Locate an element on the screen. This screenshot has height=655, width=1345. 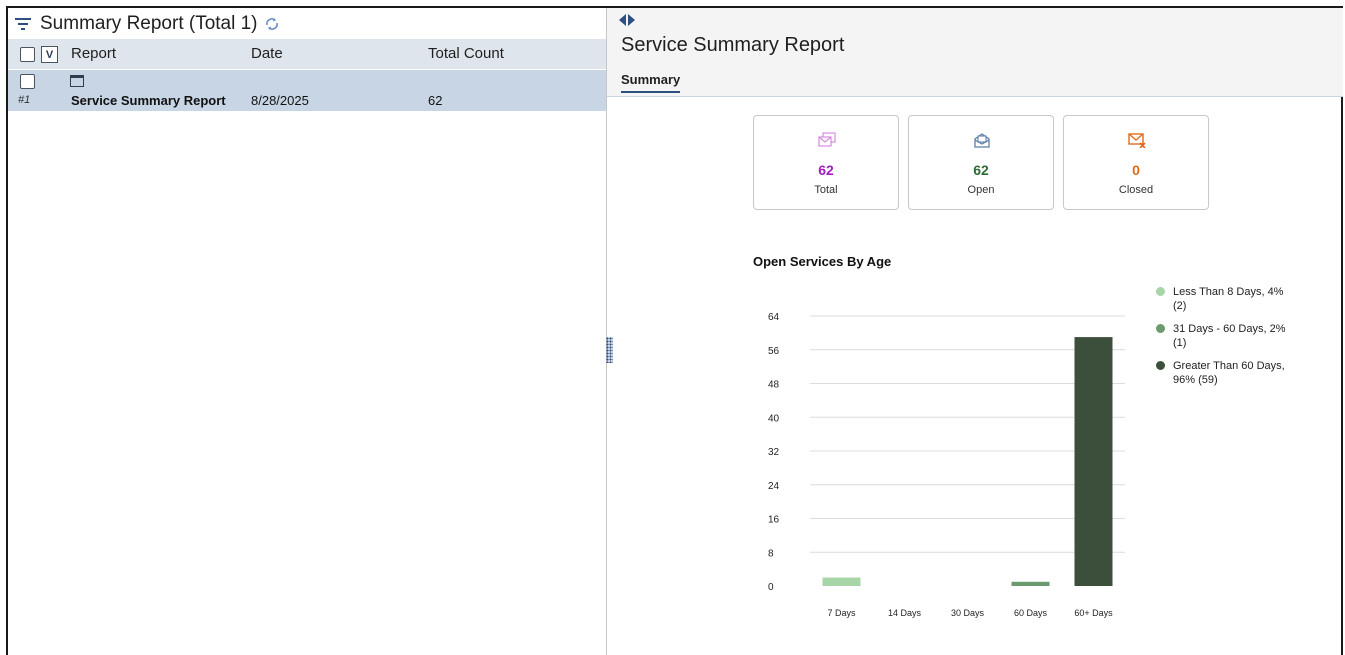
y-tick-label: 64 is located at coordinates (774, 317).